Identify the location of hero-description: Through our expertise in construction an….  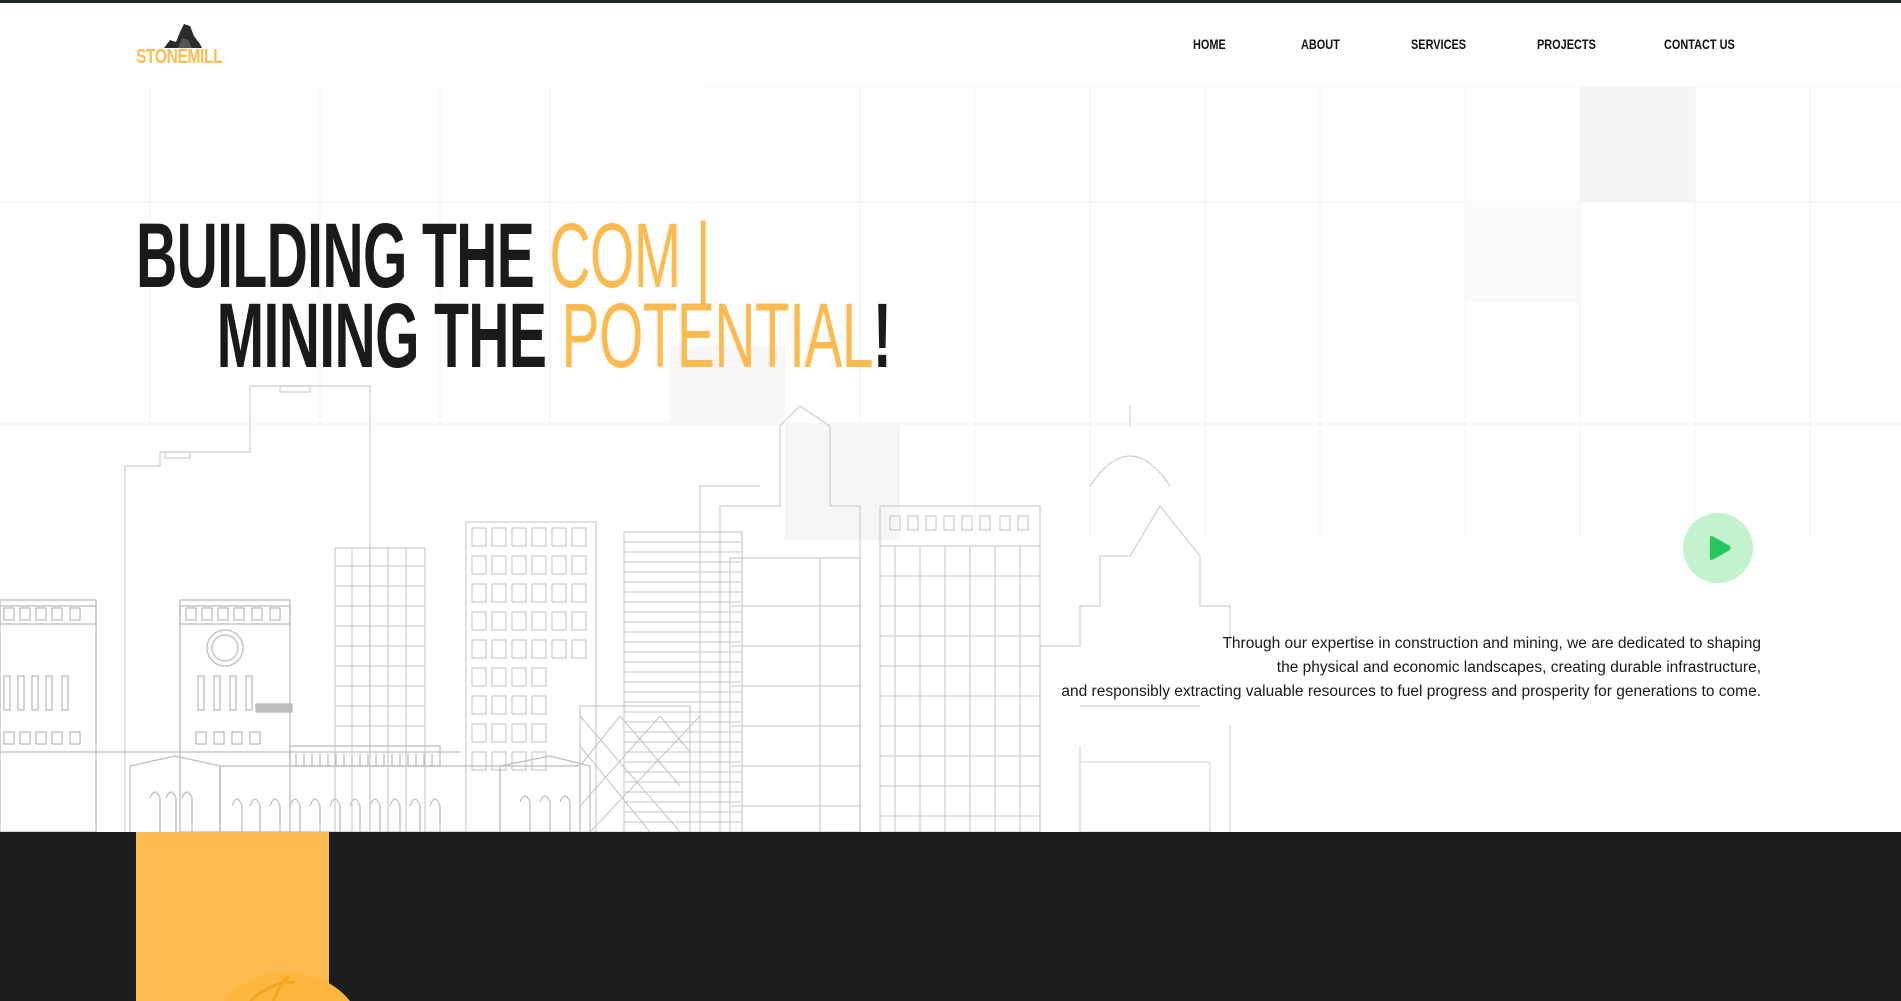
(1381, 668).